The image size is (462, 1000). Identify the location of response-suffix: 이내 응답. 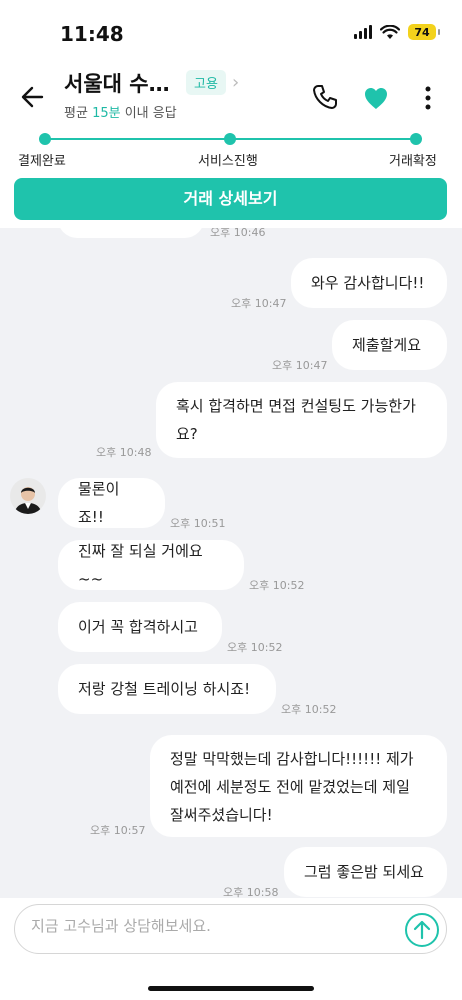
(148, 113).